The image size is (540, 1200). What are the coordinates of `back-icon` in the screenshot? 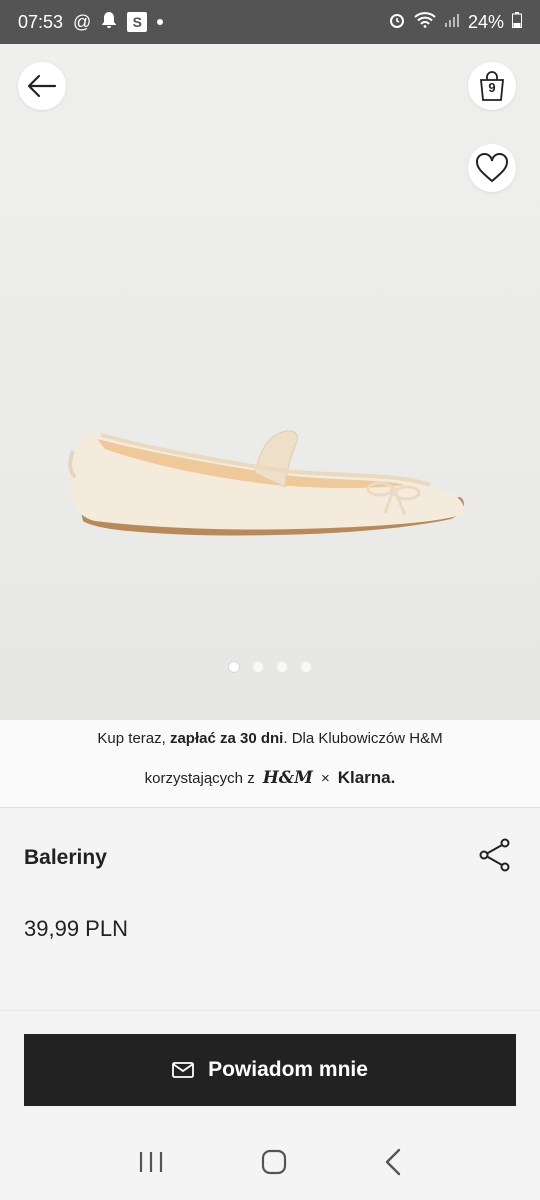 It's located at (392, 1161).